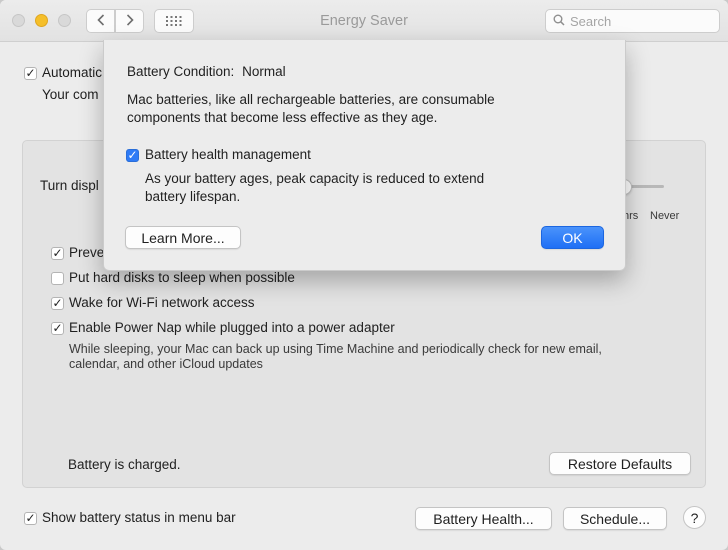  Describe the element at coordinates (57, 278) in the screenshot. I see `hard-disks-sleep-checkbox` at that location.